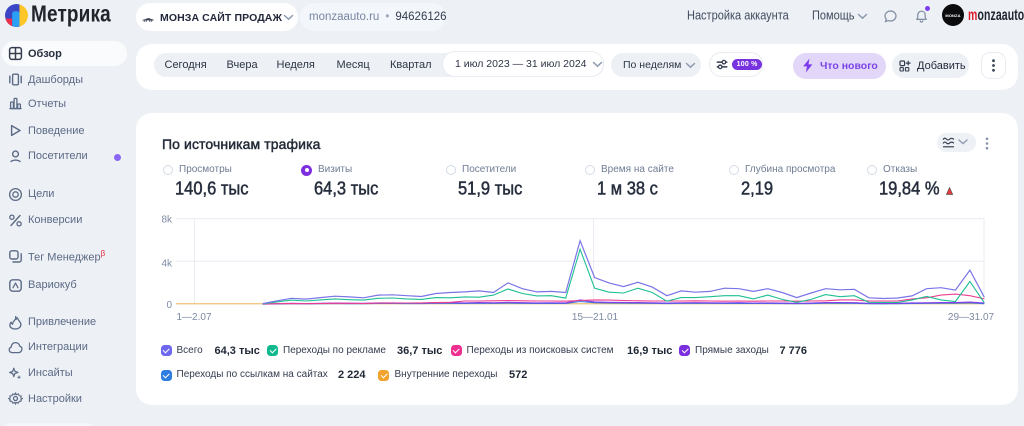 The width and height of the screenshot is (1024, 426). Describe the element at coordinates (193, 317) in the screenshot. I see `svg-text: 1—2.07` at that location.